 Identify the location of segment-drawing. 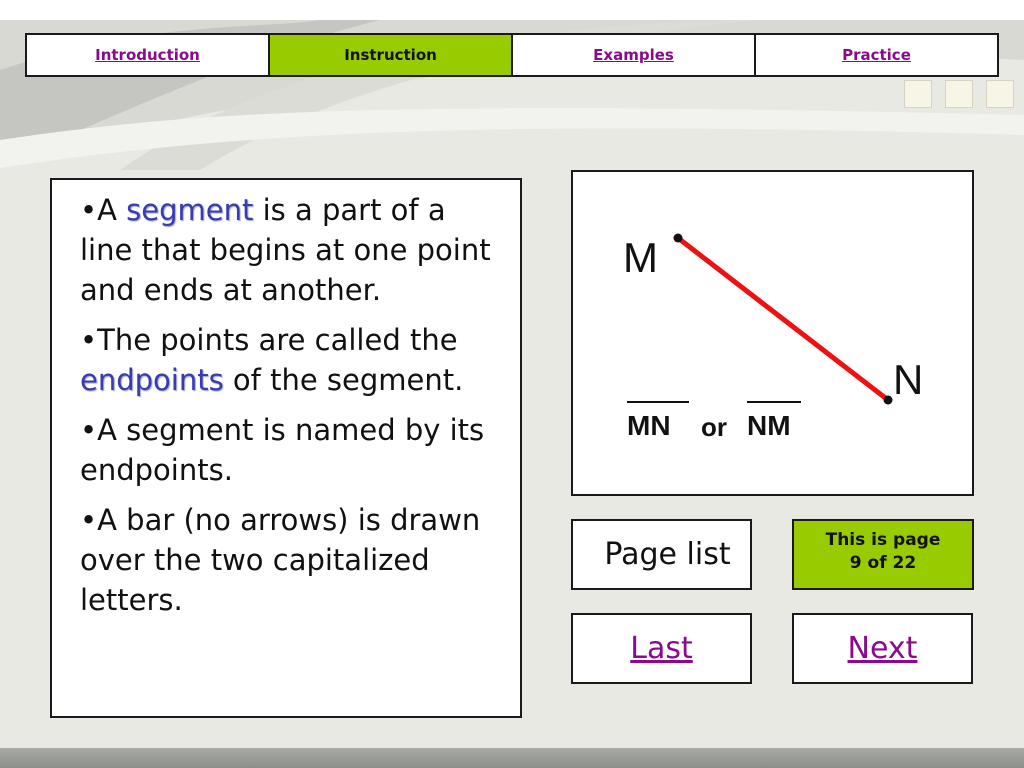
(783, 319).